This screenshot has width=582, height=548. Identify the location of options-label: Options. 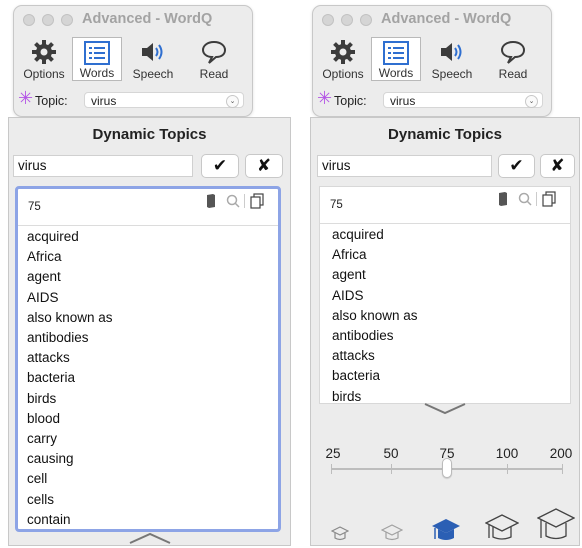
(44, 74).